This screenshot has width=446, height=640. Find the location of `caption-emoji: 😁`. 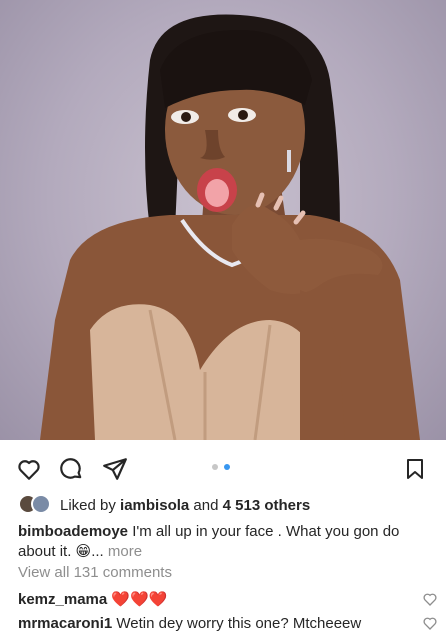

caption-emoji: 😁 is located at coordinates (83, 551).